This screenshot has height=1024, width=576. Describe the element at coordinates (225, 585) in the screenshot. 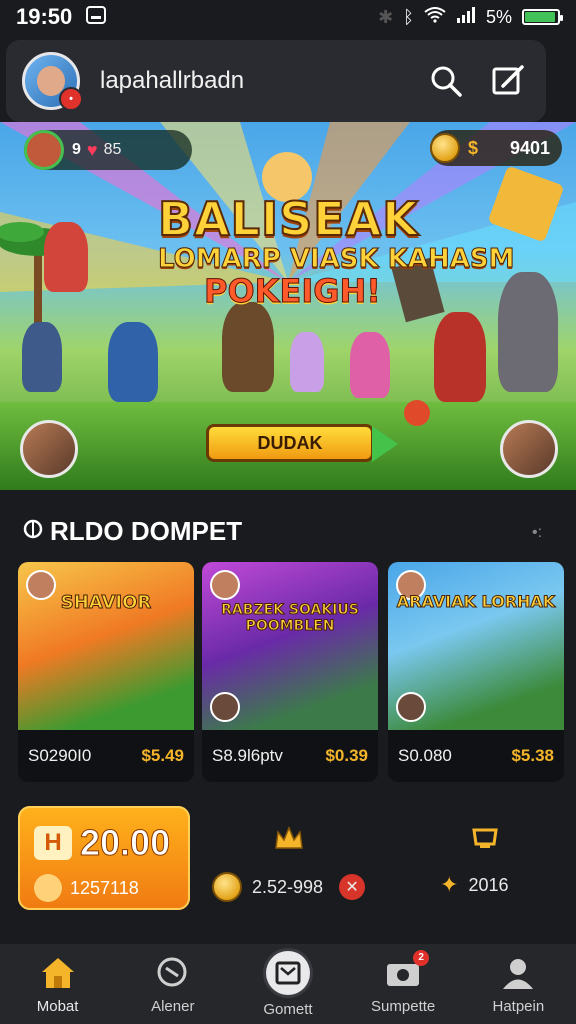

I see `card-avatar` at that location.